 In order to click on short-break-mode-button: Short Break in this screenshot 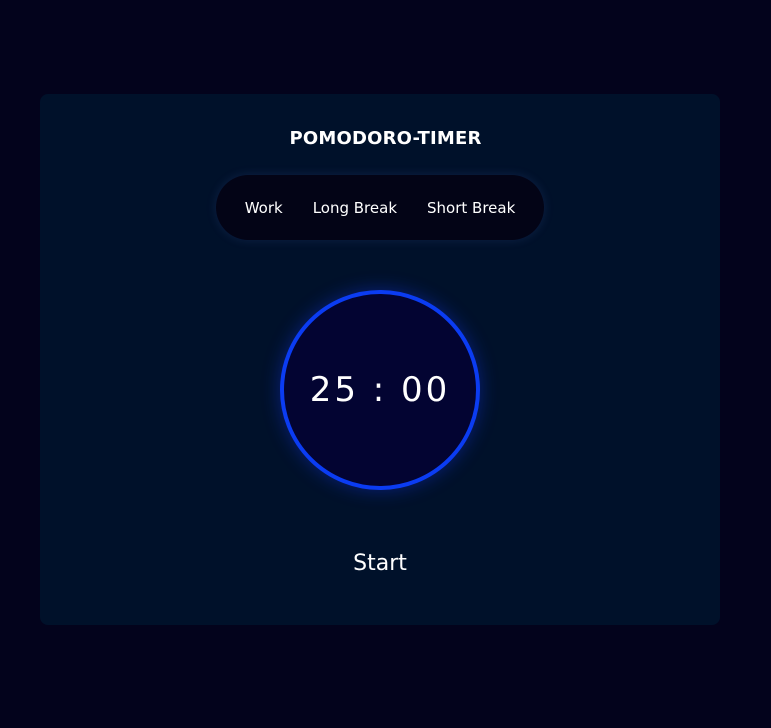, I will do `click(471, 208)`.